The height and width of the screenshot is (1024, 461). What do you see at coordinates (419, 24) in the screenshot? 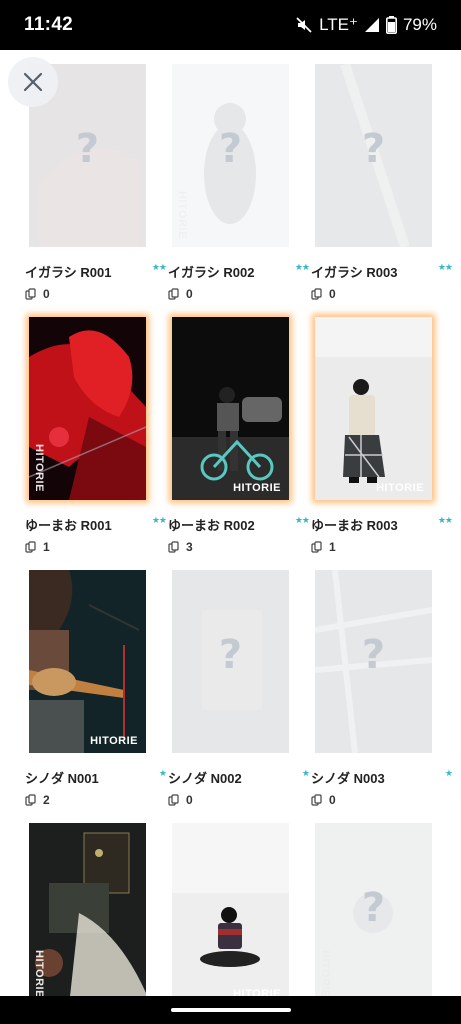
I see `battery-level: 79%` at bounding box center [419, 24].